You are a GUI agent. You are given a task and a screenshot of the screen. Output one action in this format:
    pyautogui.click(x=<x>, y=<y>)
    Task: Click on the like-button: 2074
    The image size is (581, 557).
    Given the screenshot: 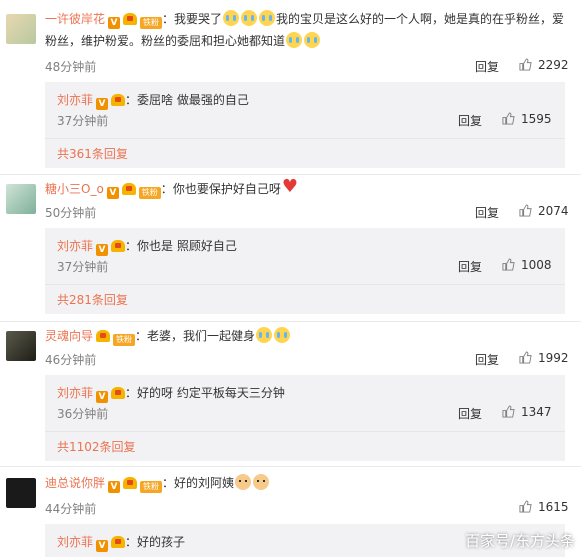 What is the action you would take?
    pyautogui.click(x=544, y=211)
    